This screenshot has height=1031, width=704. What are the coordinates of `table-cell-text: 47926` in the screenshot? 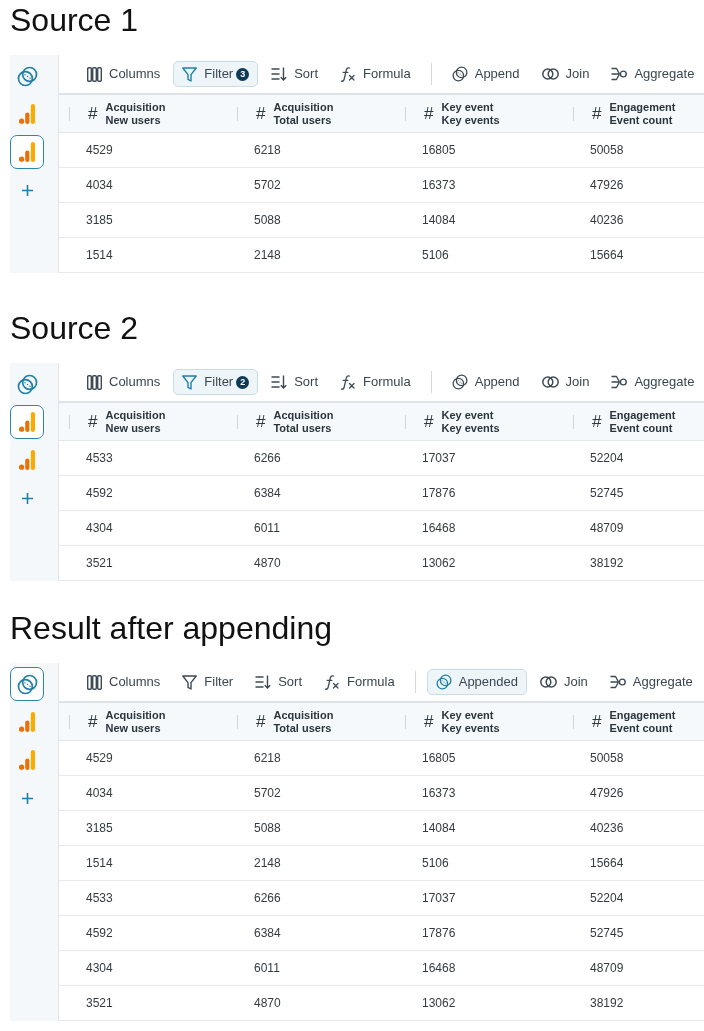 It's located at (607, 185).